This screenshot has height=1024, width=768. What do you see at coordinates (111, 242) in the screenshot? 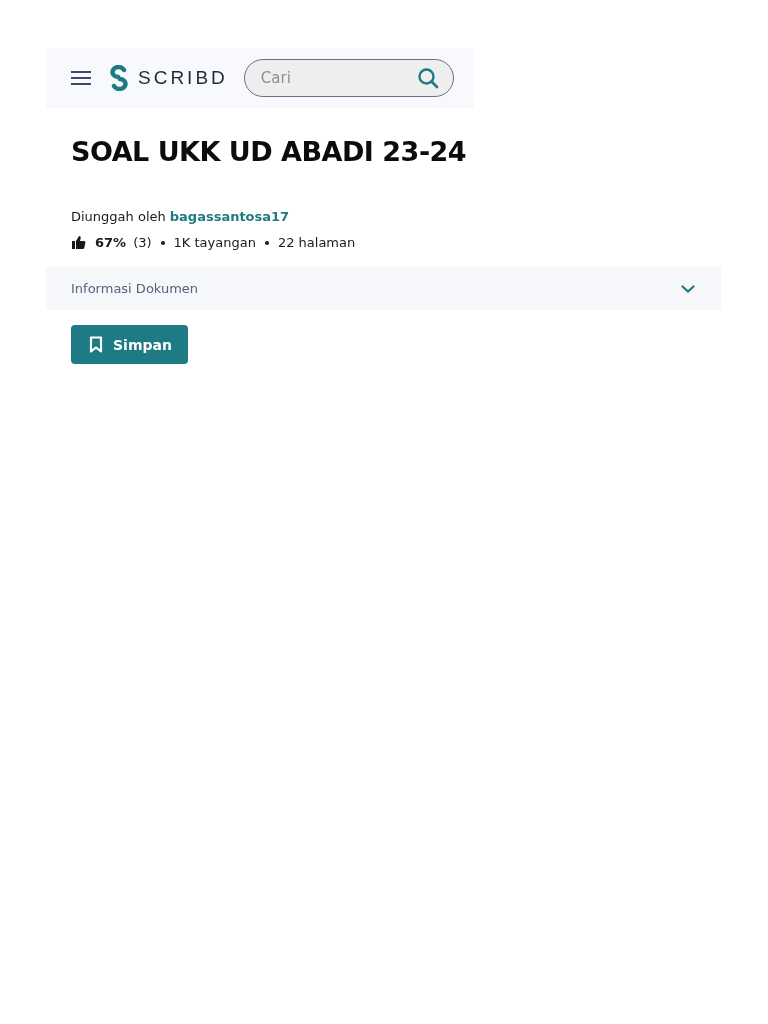
I see `rating-percent: 67%` at bounding box center [111, 242].